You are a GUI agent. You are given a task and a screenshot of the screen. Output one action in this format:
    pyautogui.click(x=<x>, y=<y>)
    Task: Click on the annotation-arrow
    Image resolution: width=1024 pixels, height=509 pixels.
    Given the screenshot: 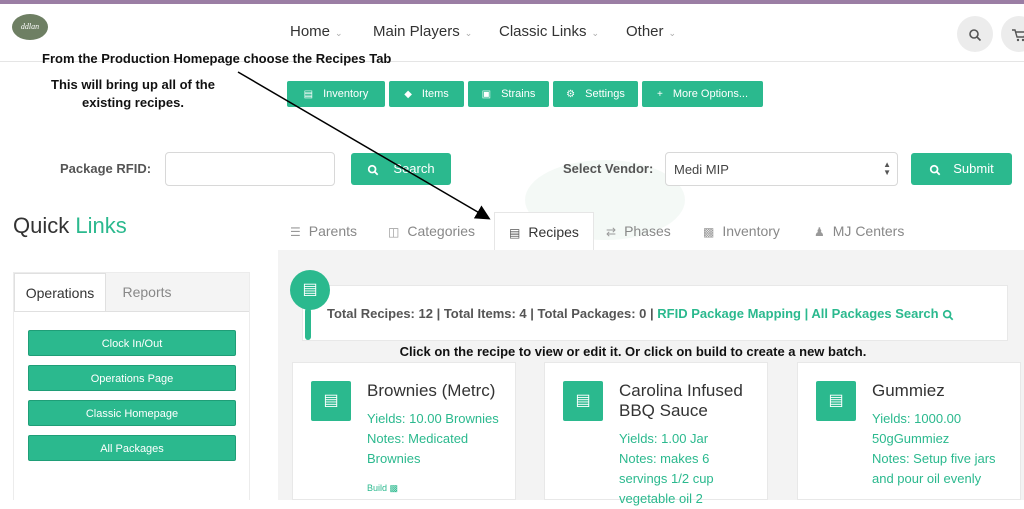 What is the action you would take?
    pyautogui.click(x=364, y=145)
    